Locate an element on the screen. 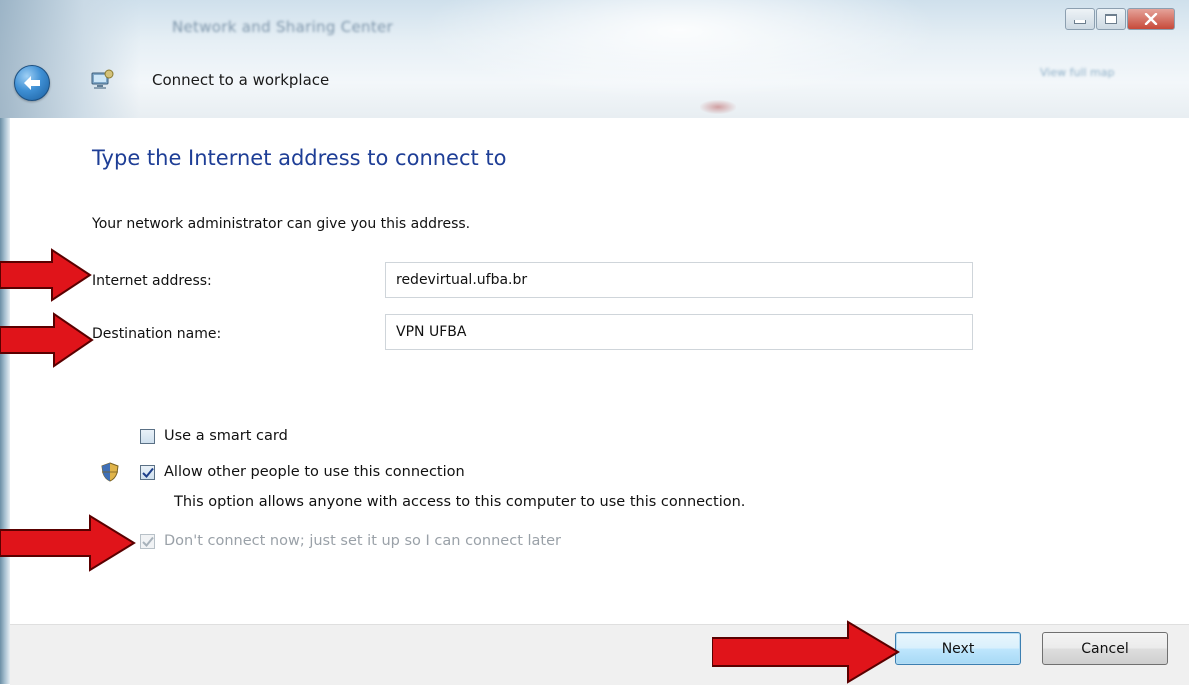  background-window-link: View full map is located at coordinates (1077, 72).